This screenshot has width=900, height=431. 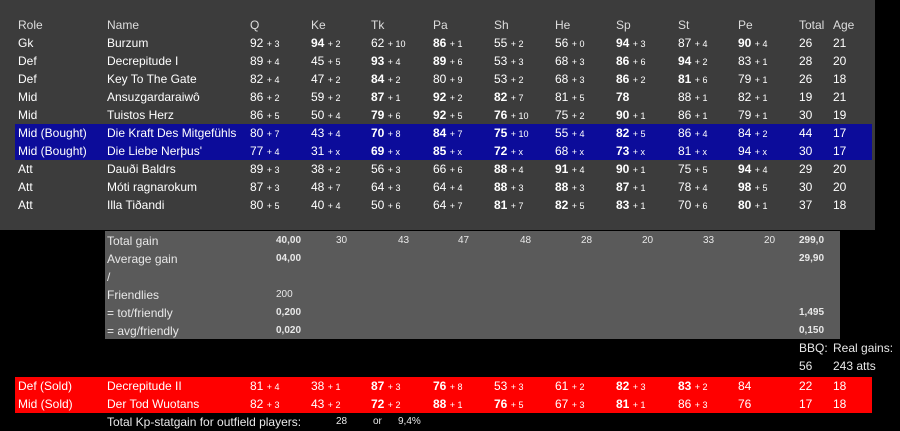 What do you see at coordinates (447, 115) in the screenshot?
I see `stat-pa: 92 + 5` at bounding box center [447, 115].